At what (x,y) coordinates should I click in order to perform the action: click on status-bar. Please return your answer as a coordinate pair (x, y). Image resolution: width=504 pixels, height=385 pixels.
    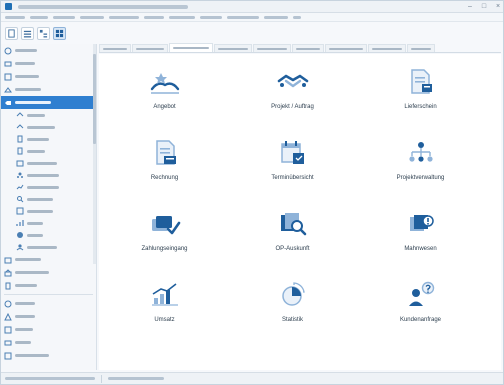
    Looking at the image, I should click on (252, 378).